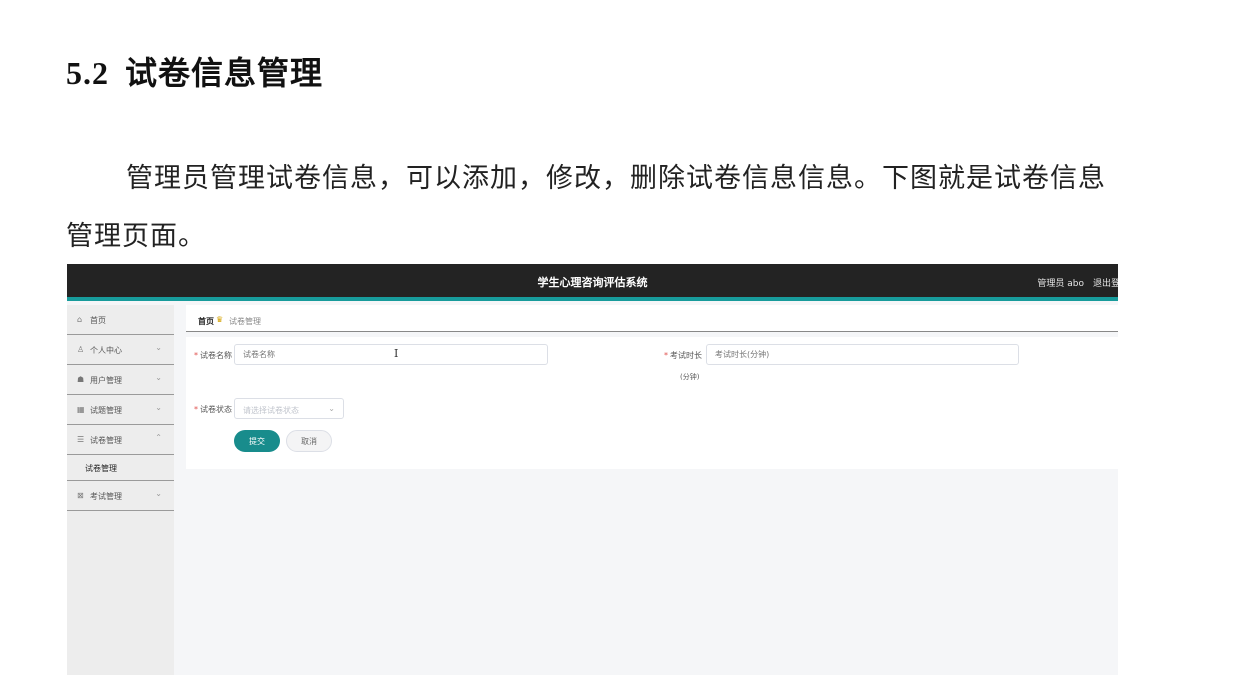 This screenshot has width=1250, height=675. Describe the element at coordinates (80, 495) in the screenshot. I see `exam-icon: ⊠` at that location.